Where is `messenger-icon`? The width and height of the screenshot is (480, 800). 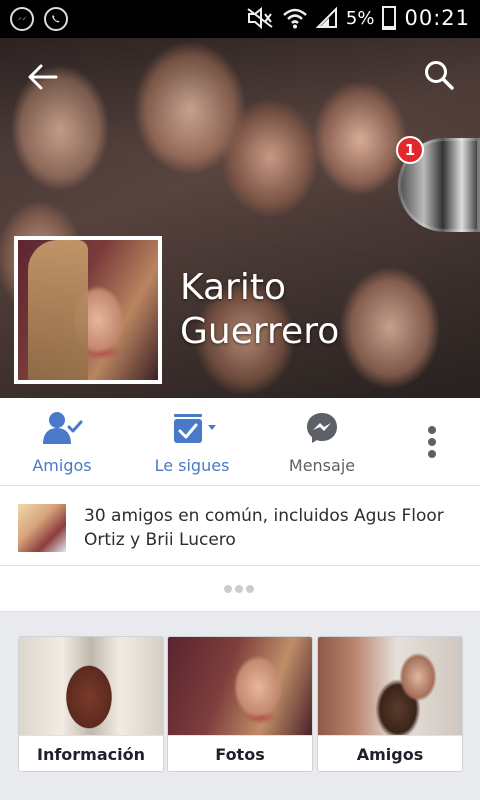 messenger-icon is located at coordinates (322, 428).